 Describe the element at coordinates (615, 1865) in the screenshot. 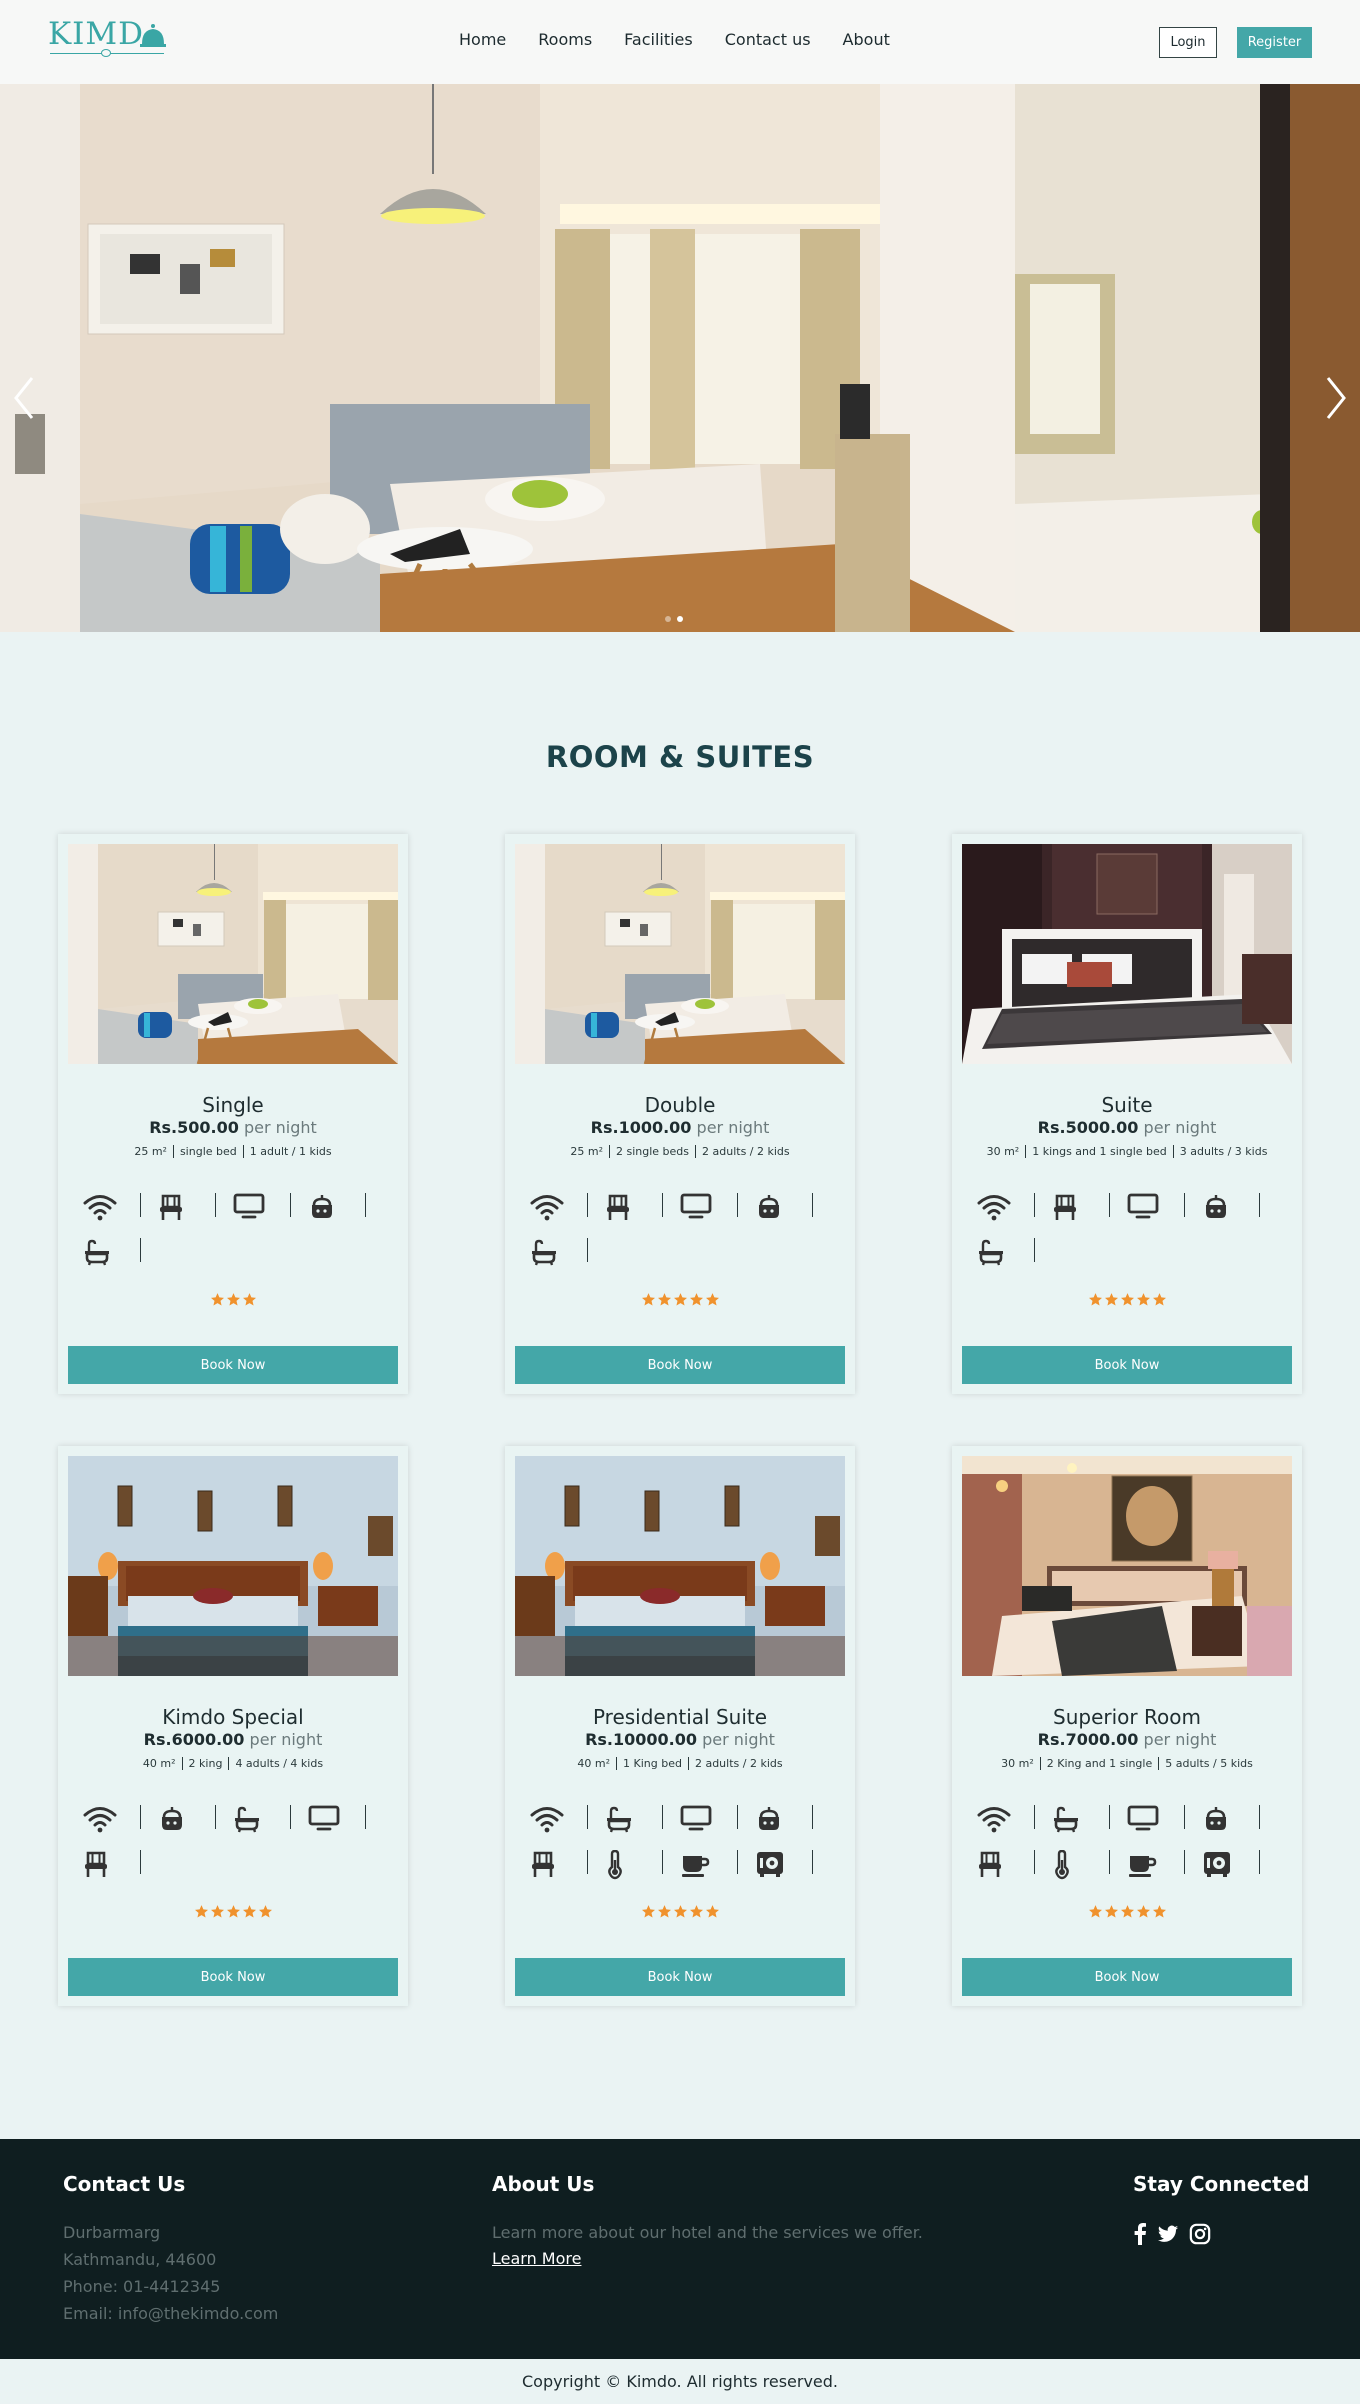

I see `thermometer-icon` at that location.